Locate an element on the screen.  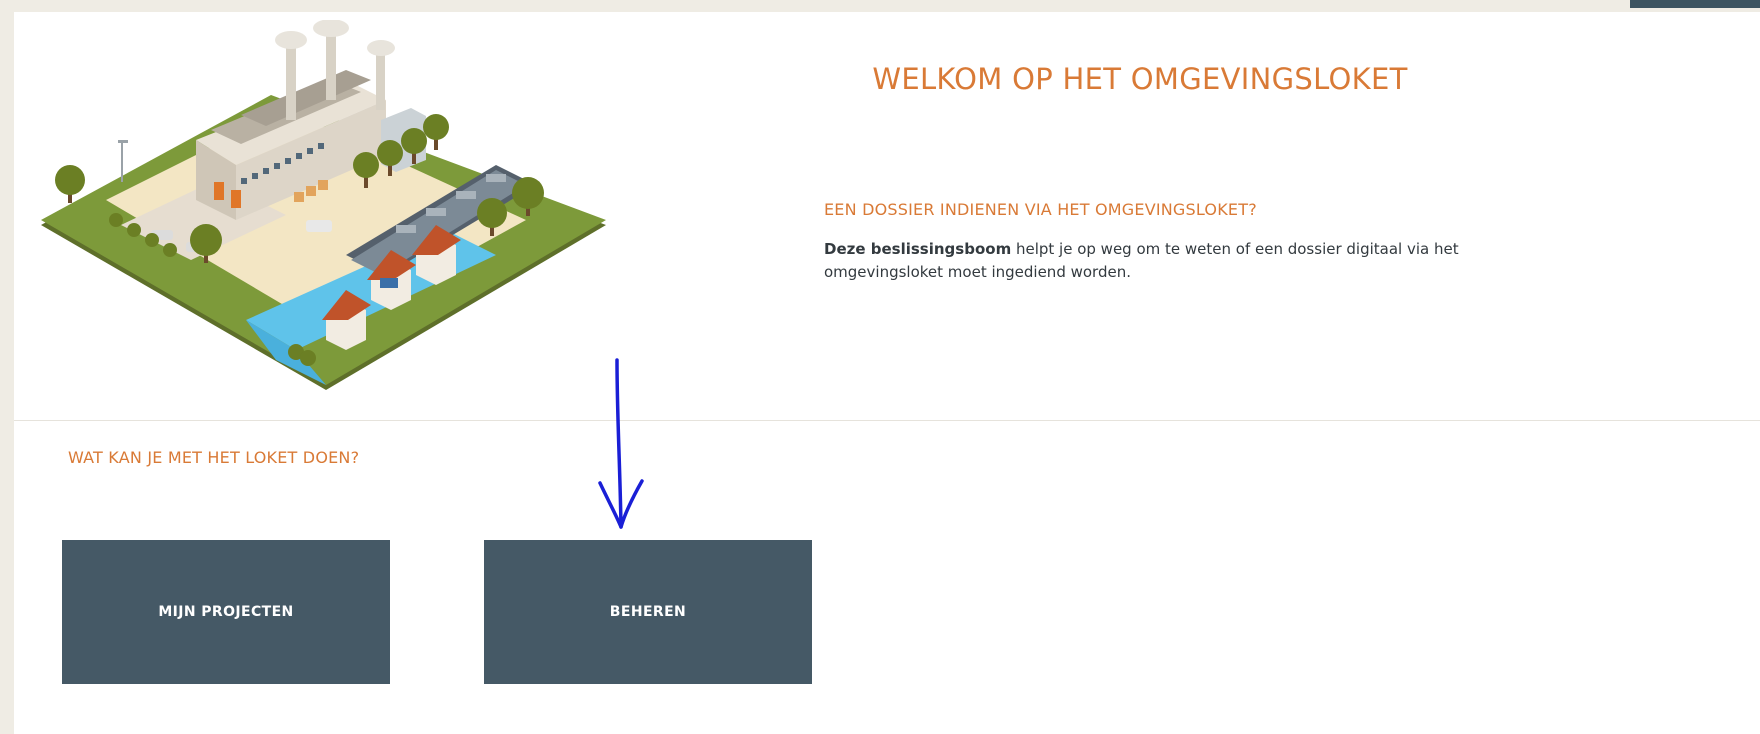
section-divider is located at coordinates (887, 420).